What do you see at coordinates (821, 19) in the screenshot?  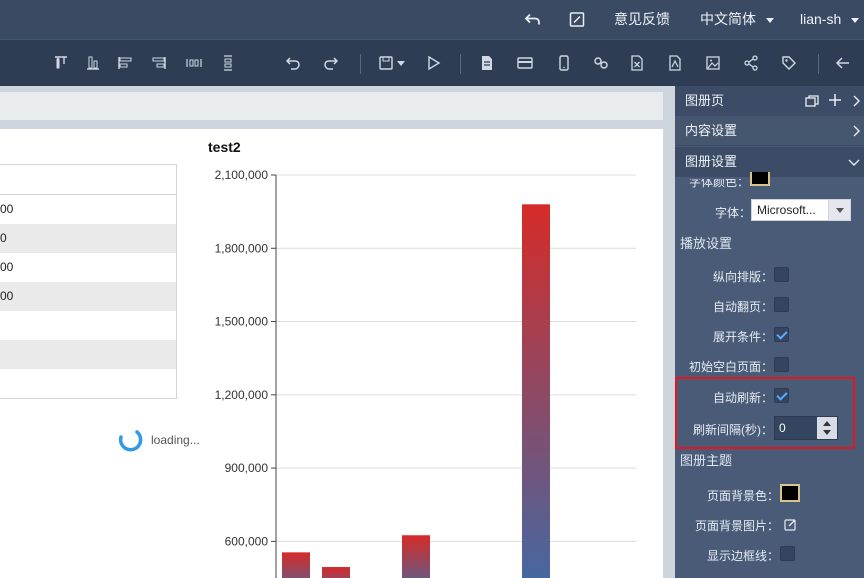 I see `user-name: lian-sh` at bounding box center [821, 19].